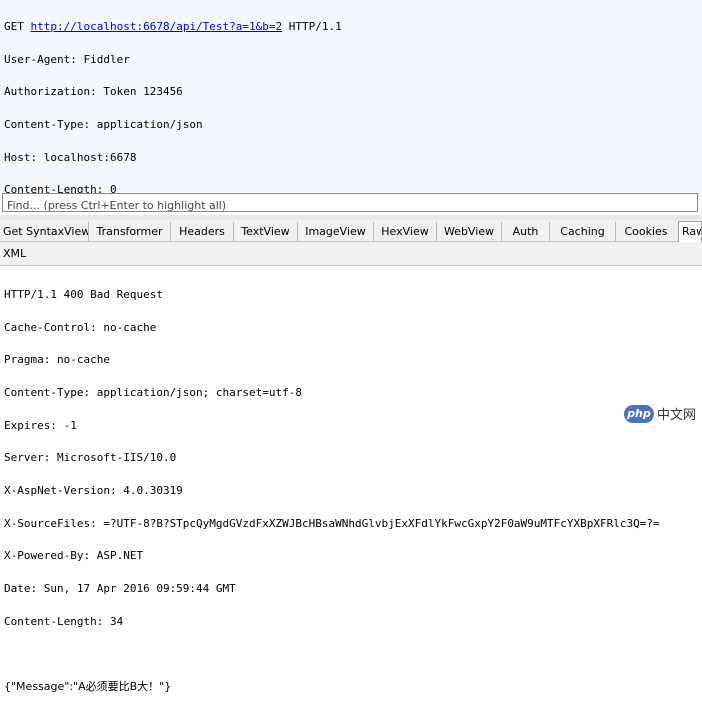 The height and width of the screenshot is (715, 702). I want to click on request-method: GET, so click(14, 26).